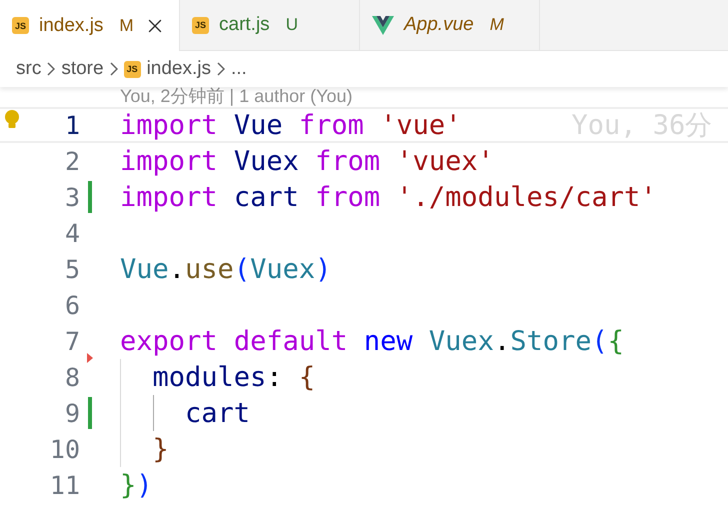 Image resolution: width=728 pixels, height=522 pixels. I want to click on code-line: cart, so click(185, 413).